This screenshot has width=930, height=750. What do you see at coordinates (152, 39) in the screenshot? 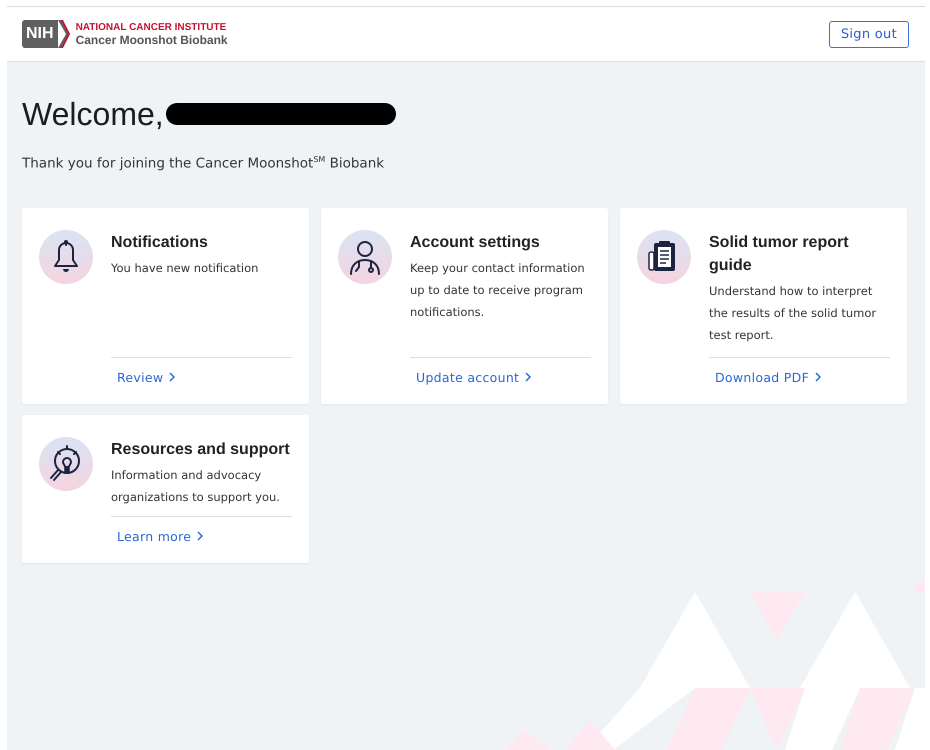
I see `logo-program: Cancer Moonshot Biobank` at bounding box center [152, 39].